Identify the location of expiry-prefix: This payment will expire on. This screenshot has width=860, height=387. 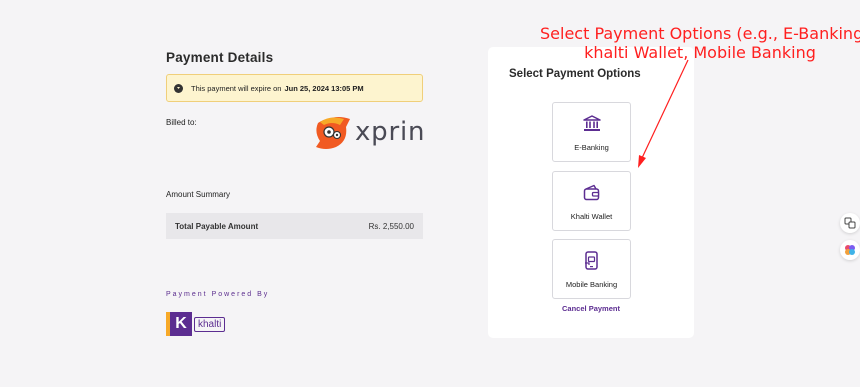
(236, 88).